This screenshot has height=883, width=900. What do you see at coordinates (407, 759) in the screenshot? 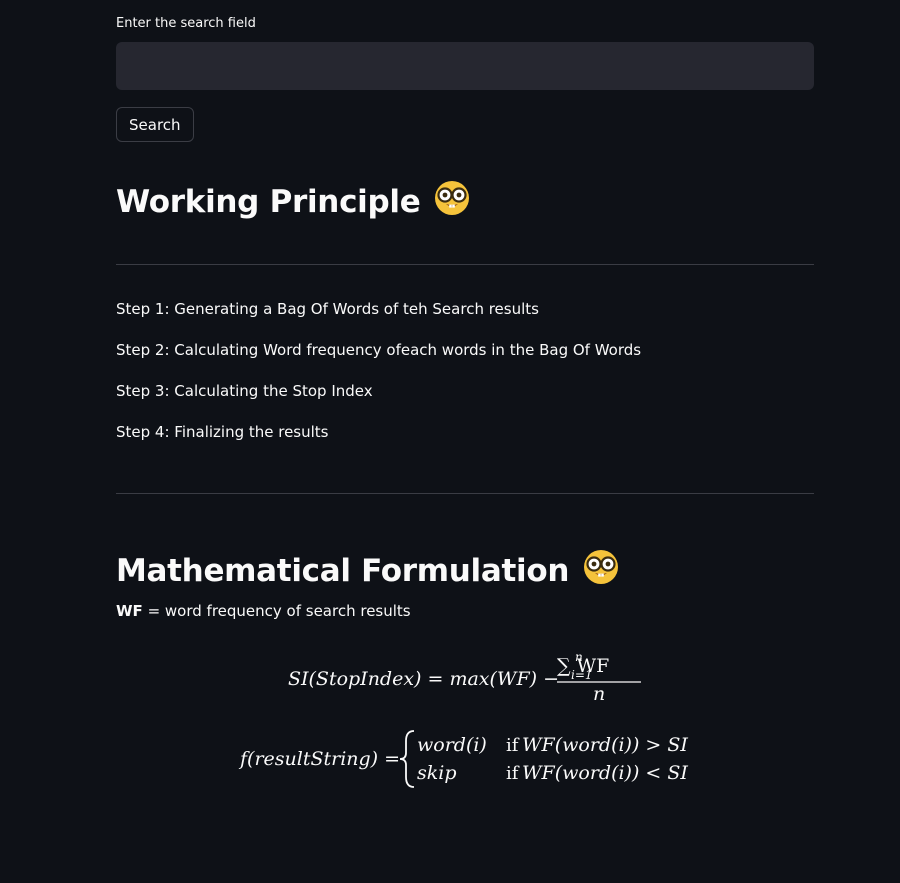
I see `formula2-brace` at bounding box center [407, 759].